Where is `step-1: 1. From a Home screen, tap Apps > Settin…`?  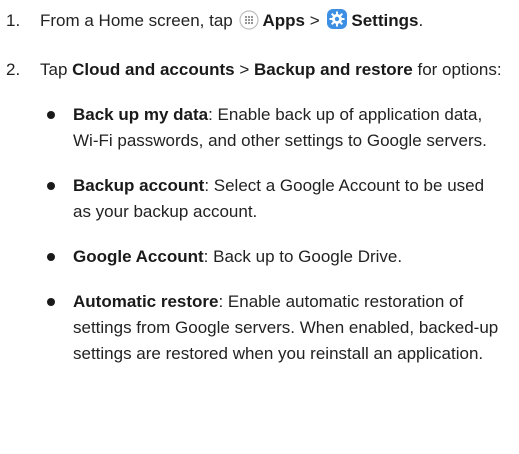 step-1: 1. From a Home screen, tap Apps > Settin… is located at coordinates (259, 23).